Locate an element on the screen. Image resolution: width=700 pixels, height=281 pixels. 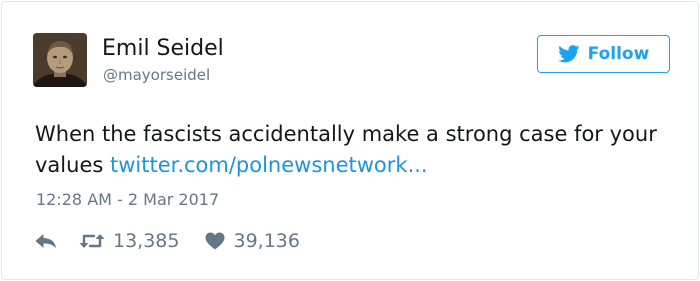
retweet-button: 13,385 is located at coordinates (129, 241).